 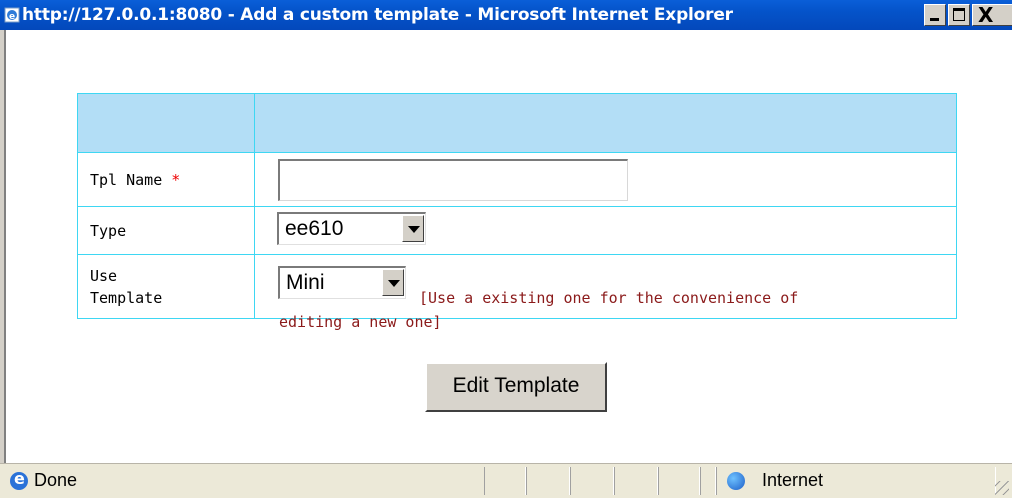 I want to click on ie-status-icon, so click(x=19, y=479).